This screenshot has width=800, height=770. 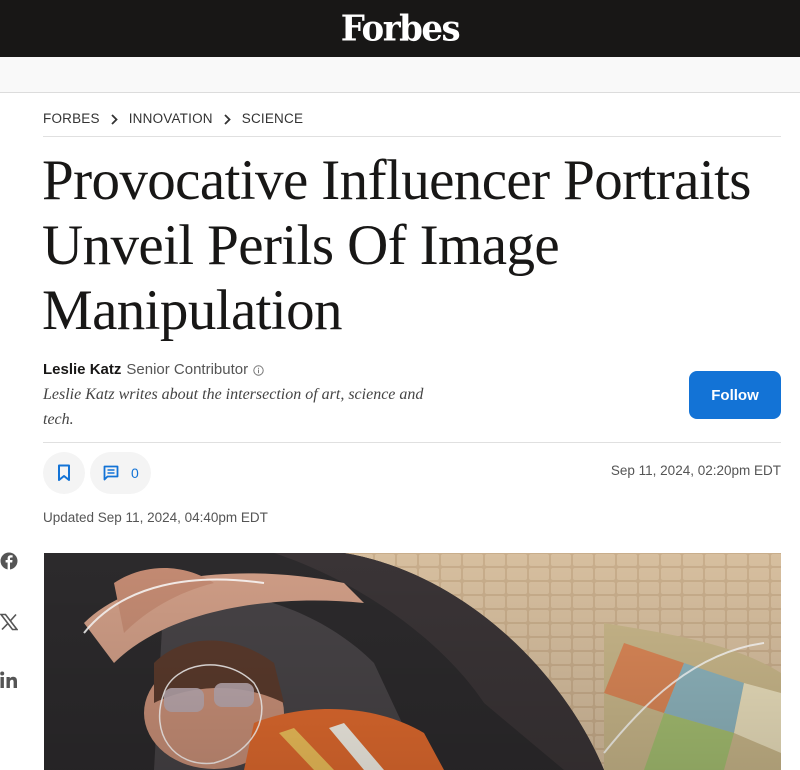 I want to click on linkedin-icon, so click(x=9, y=680).